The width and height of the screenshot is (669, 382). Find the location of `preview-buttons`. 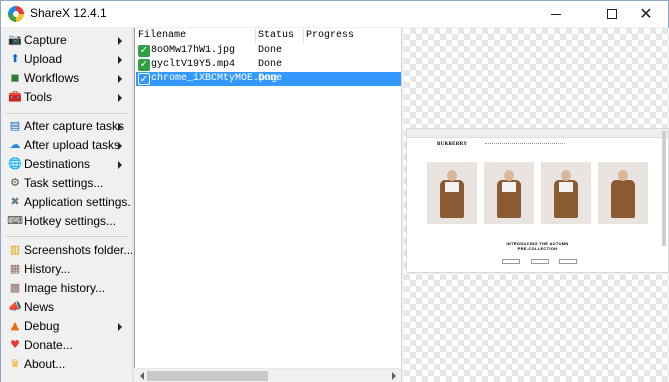

preview-buttons is located at coordinates (539, 261).